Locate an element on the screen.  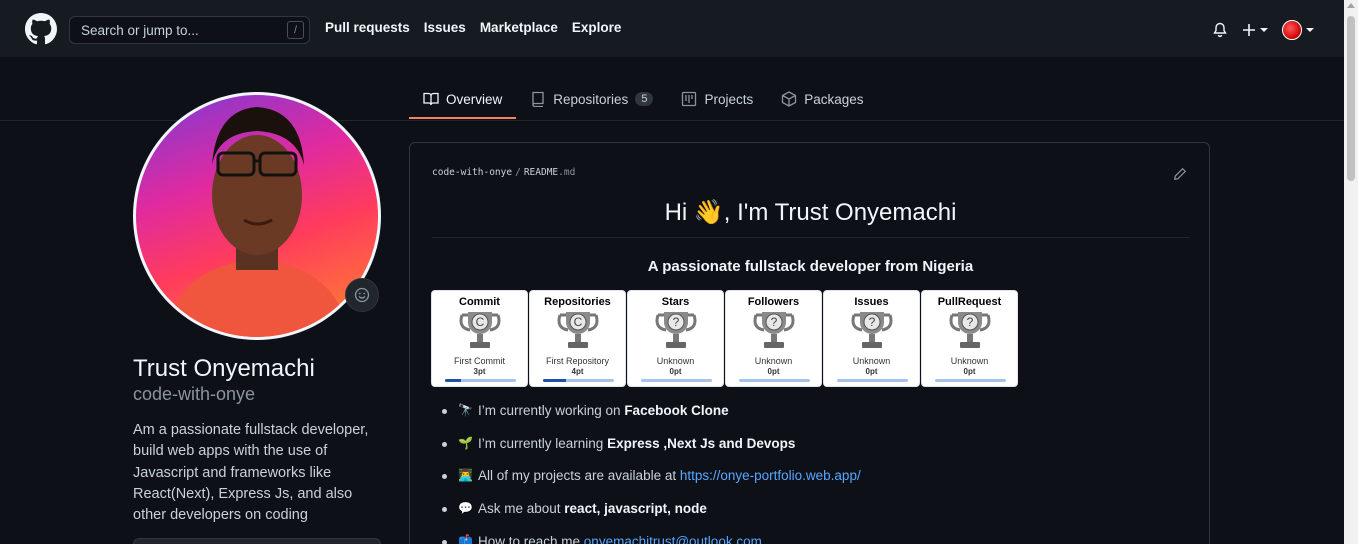
nav-issues: Issues is located at coordinates (445, 27).